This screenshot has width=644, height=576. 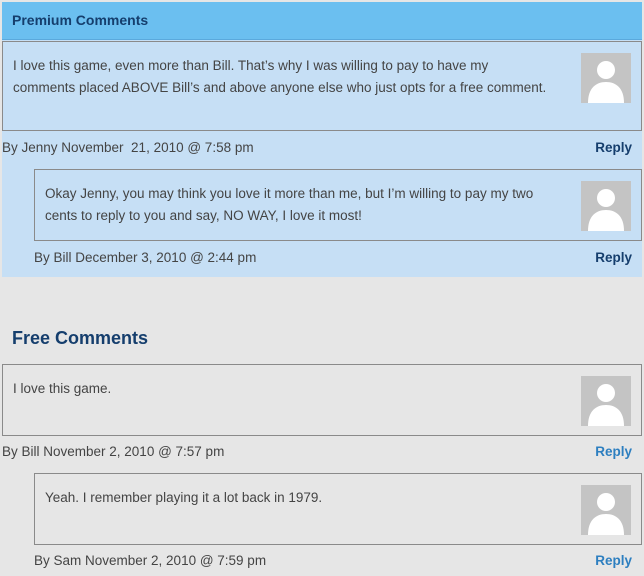 I want to click on comment-text: I love this game., so click(x=62, y=388).